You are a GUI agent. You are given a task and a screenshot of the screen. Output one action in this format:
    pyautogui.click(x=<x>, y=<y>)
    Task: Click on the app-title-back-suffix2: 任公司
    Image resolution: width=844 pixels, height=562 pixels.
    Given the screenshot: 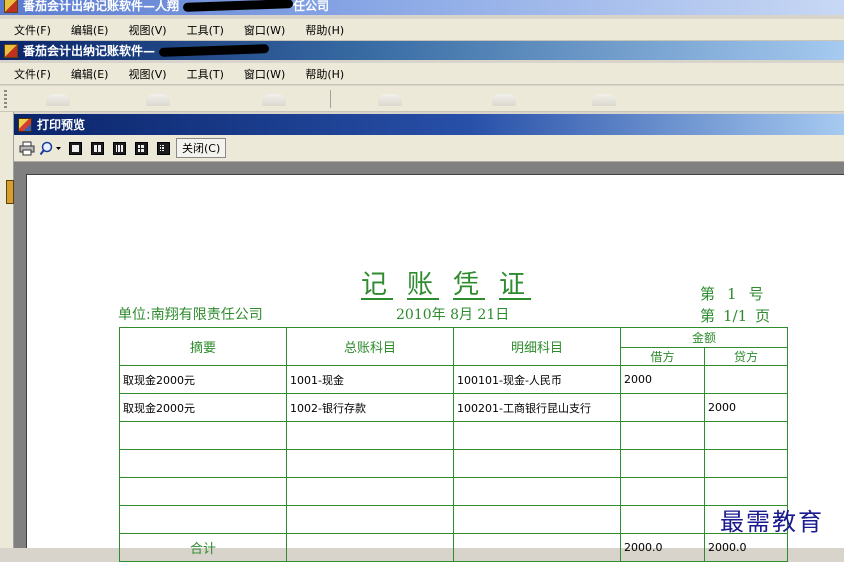 What is the action you would take?
    pyautogui.click(x=311, y=6)
    